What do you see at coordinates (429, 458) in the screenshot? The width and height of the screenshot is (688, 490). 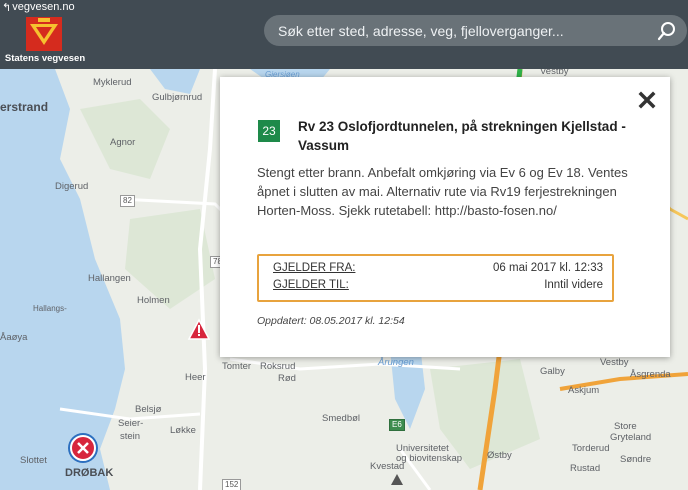 I see `map-place-label: og biovitenskap` at bounding box center [429, 458].